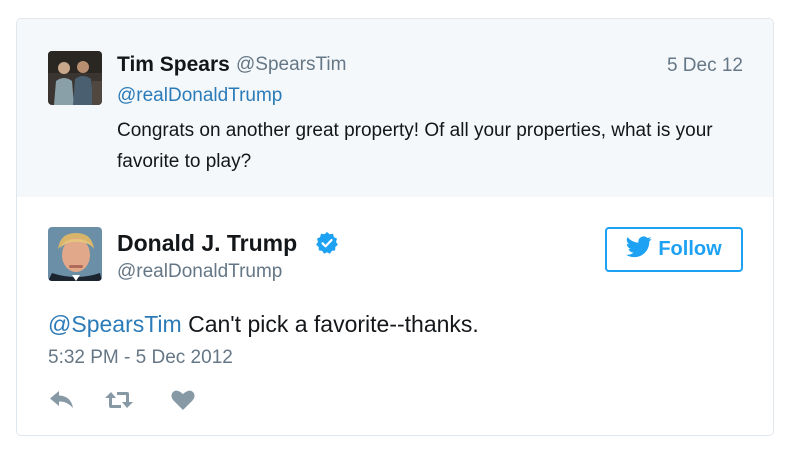 The image size is (798, 457). What do you see at coordinates (207, 243) in the screenshot?
I see `author-name: Donald J. Trump` at bounding box center [207, 243].